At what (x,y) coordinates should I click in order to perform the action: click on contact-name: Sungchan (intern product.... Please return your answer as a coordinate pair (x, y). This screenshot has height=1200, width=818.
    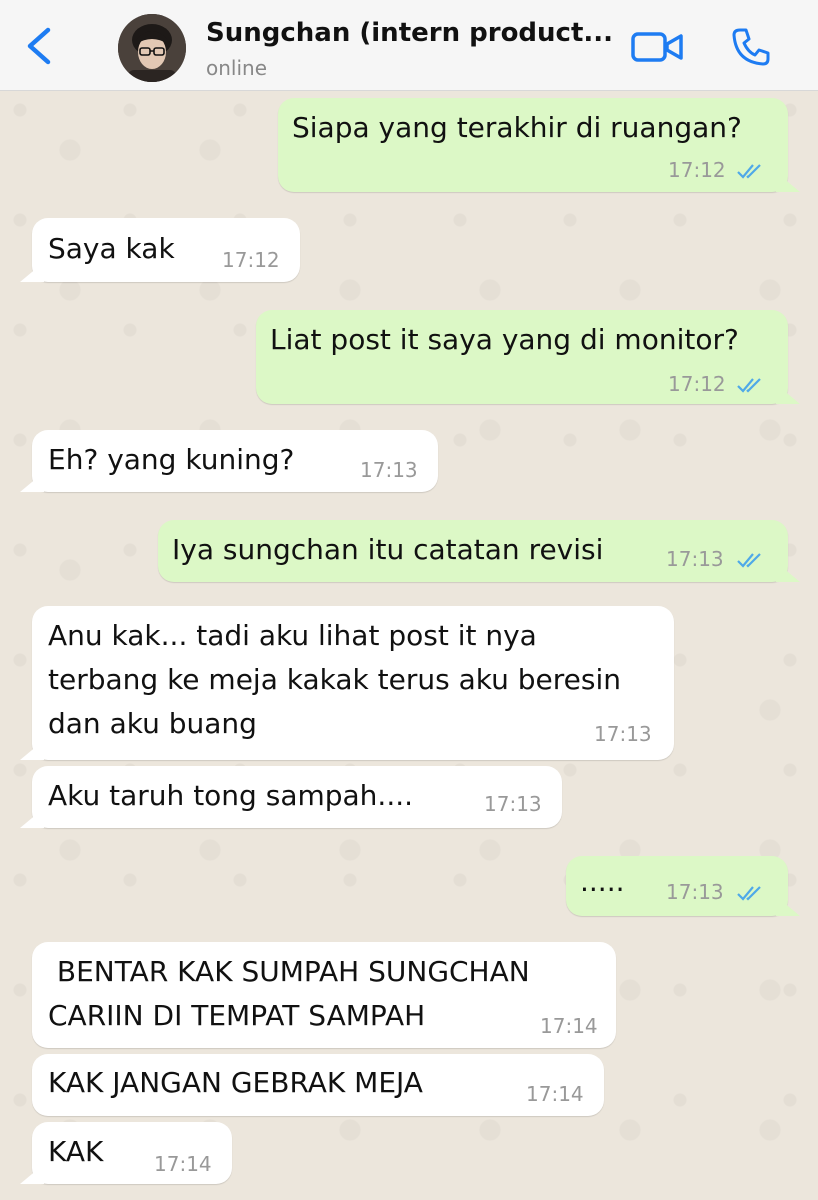
    Looking at the image, I should click on (409, 33).